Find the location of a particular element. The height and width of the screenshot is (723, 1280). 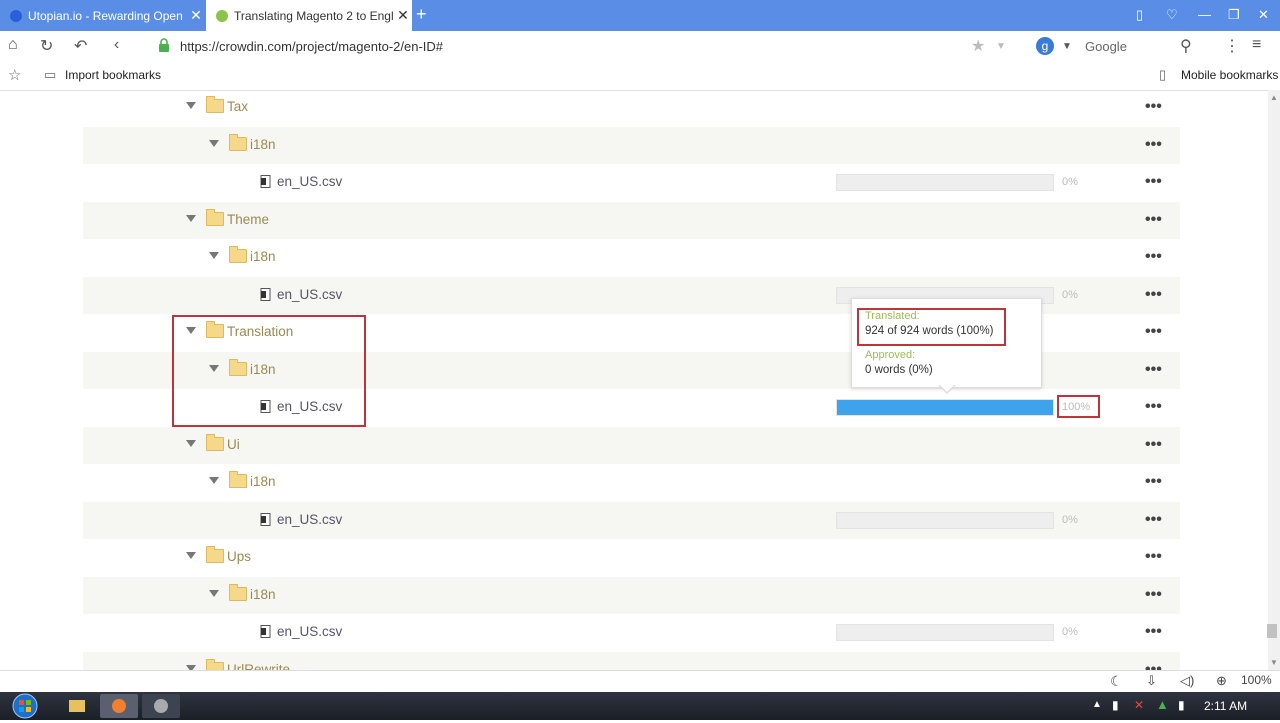

restore-icon: ❐ is located at coordinates (1234, 15).